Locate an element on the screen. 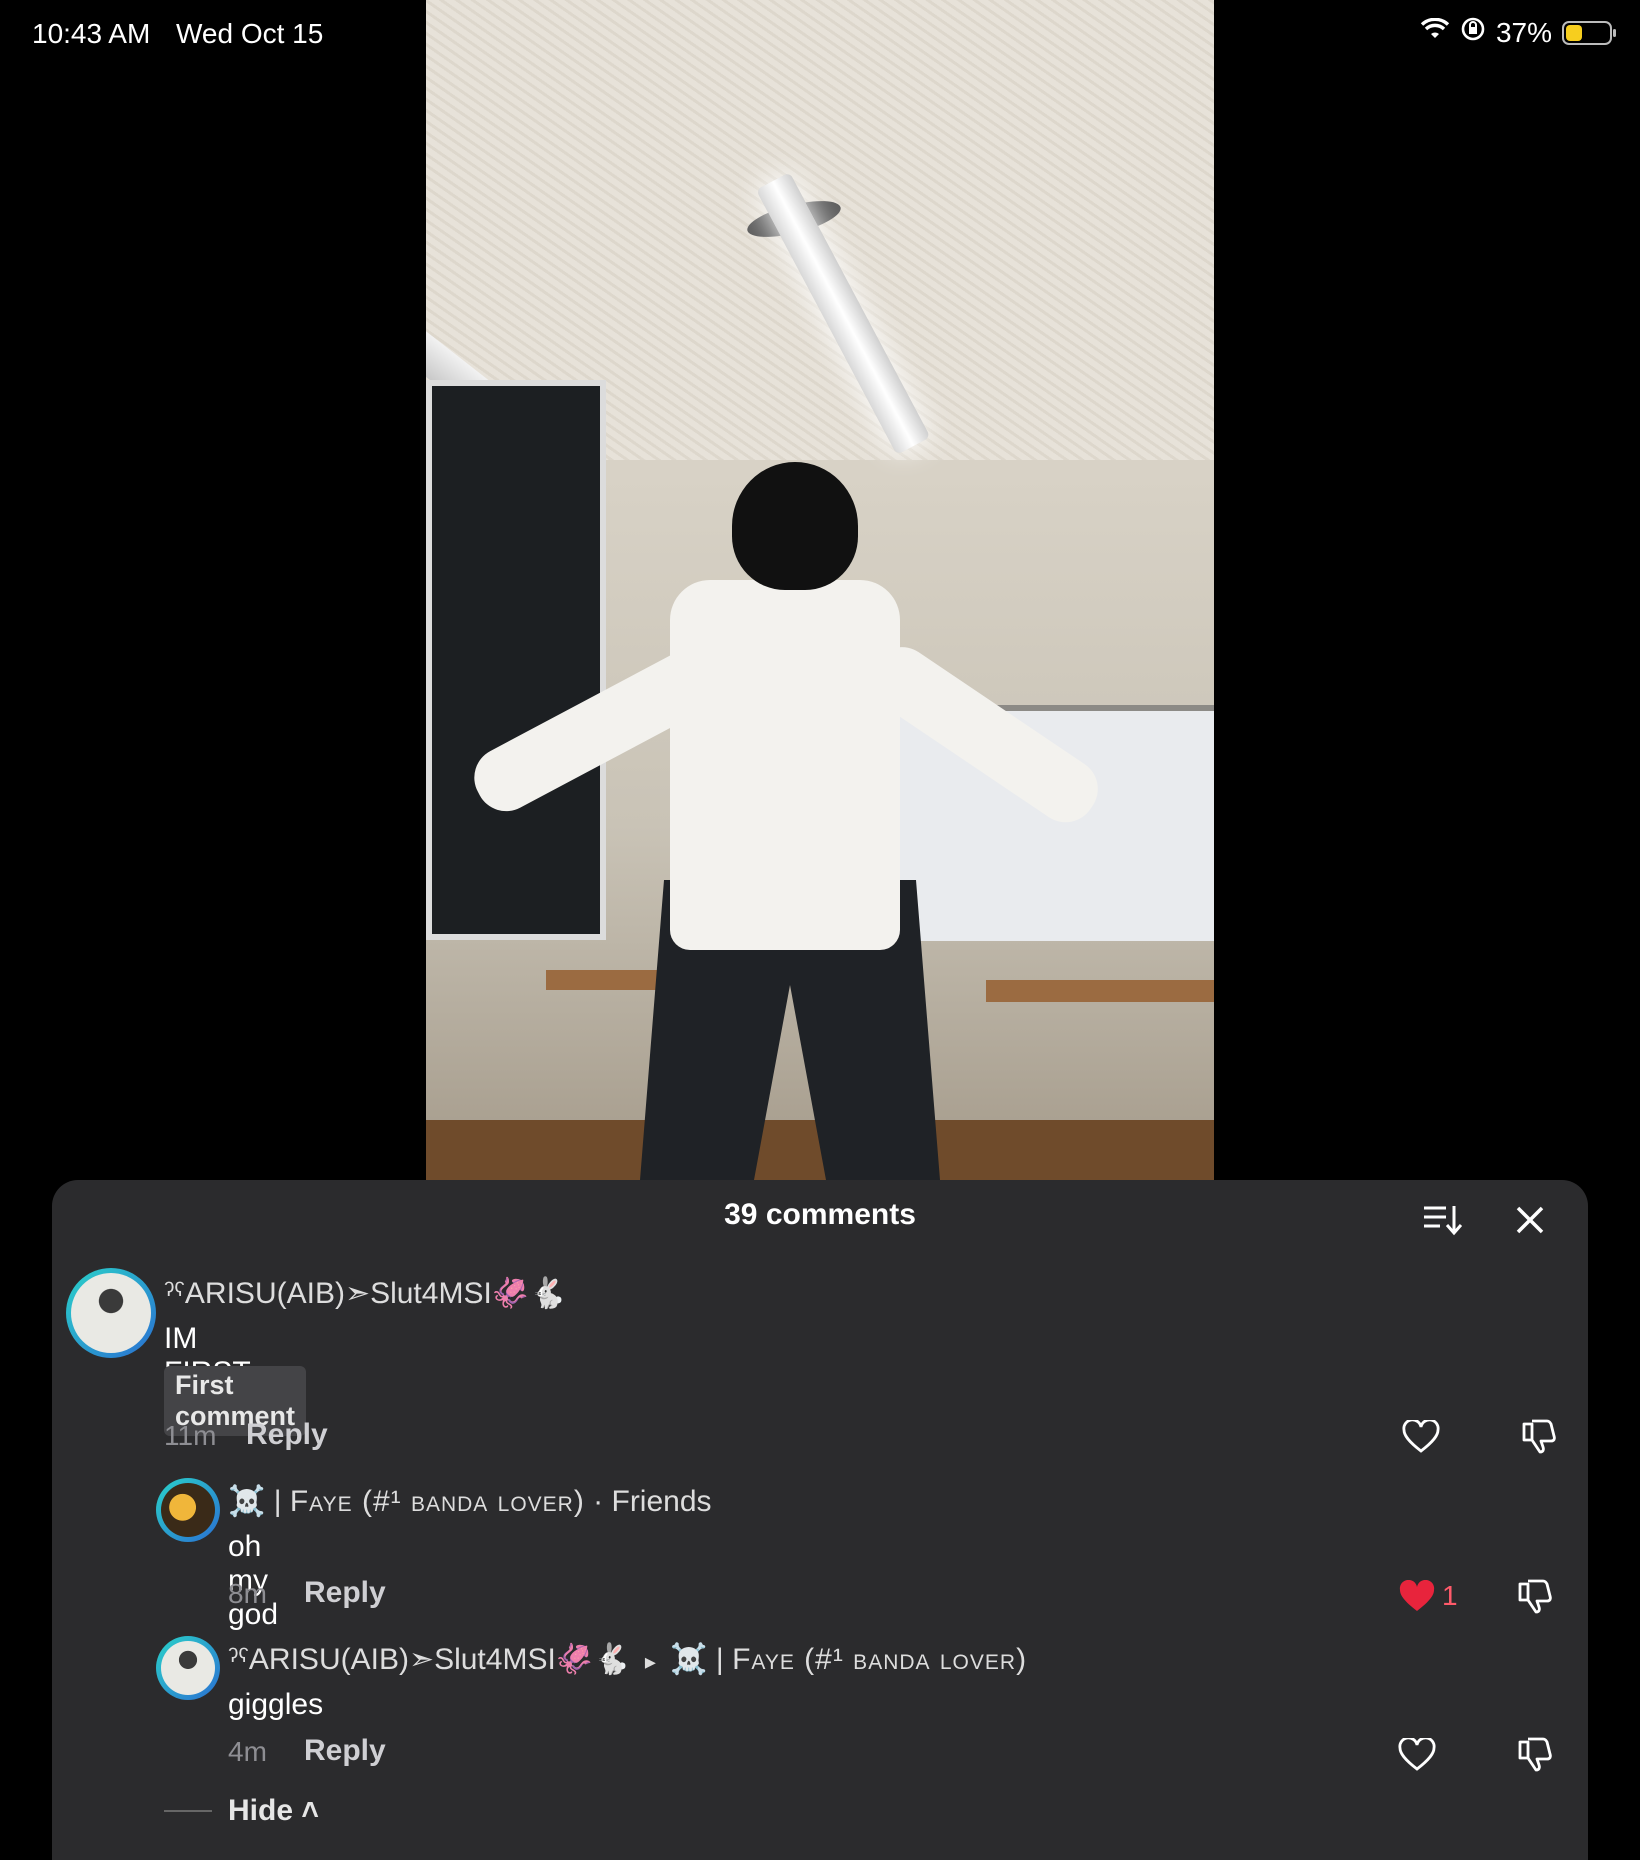 This screenshot has height=1860, width=1640. username-main: Faye (#¹ banda lover) is located at coordinates (437, 1501).